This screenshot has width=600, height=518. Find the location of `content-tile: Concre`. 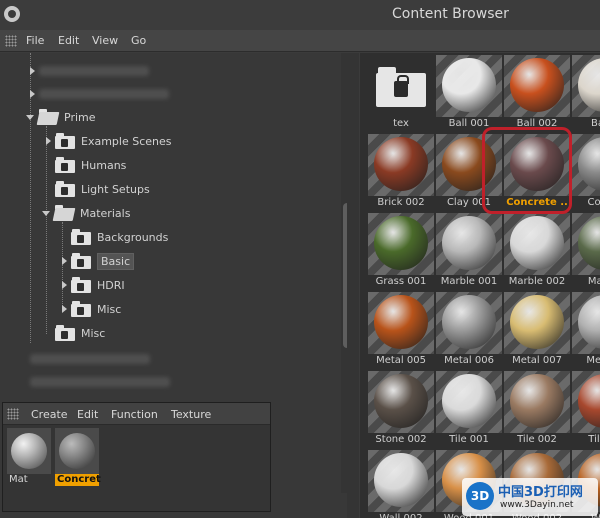

content-tile: Concre is located at coordinates (586, 173).